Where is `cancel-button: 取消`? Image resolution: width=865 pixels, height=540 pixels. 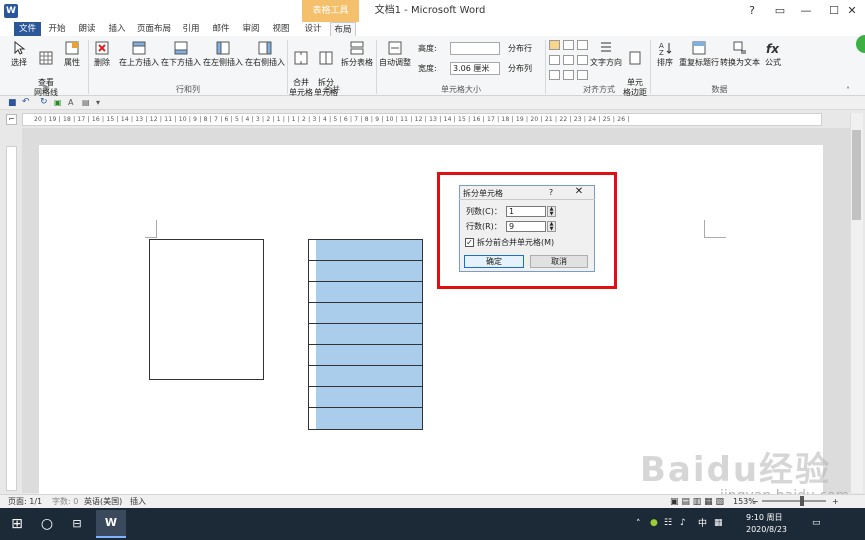 cancel-button: 取消 is located at coordinates (559, 261).